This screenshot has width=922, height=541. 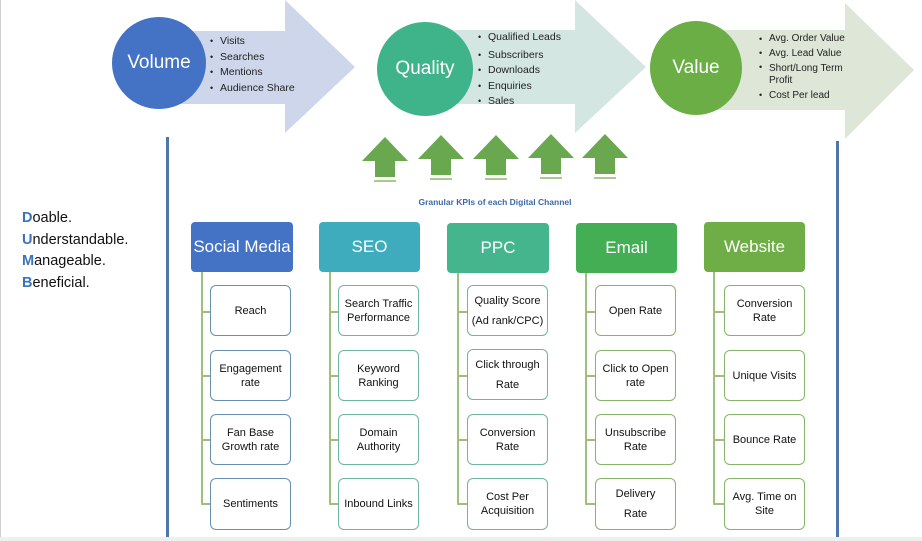 What do you see at coordinates (519, 56) in the screenshot?
I see `metric-item: Subscribers` at bounding box center [519, 56].